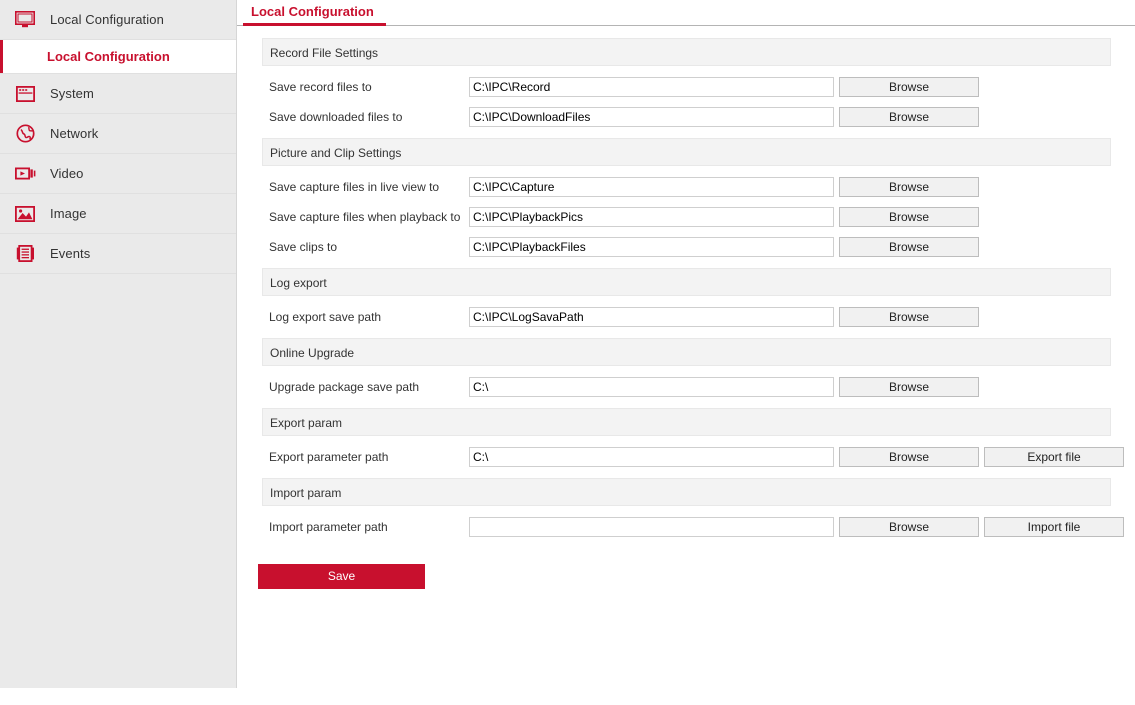 This screenshot has width=1135, height=705. I want to click on save-capture-live-view-input, so click(651, 187).